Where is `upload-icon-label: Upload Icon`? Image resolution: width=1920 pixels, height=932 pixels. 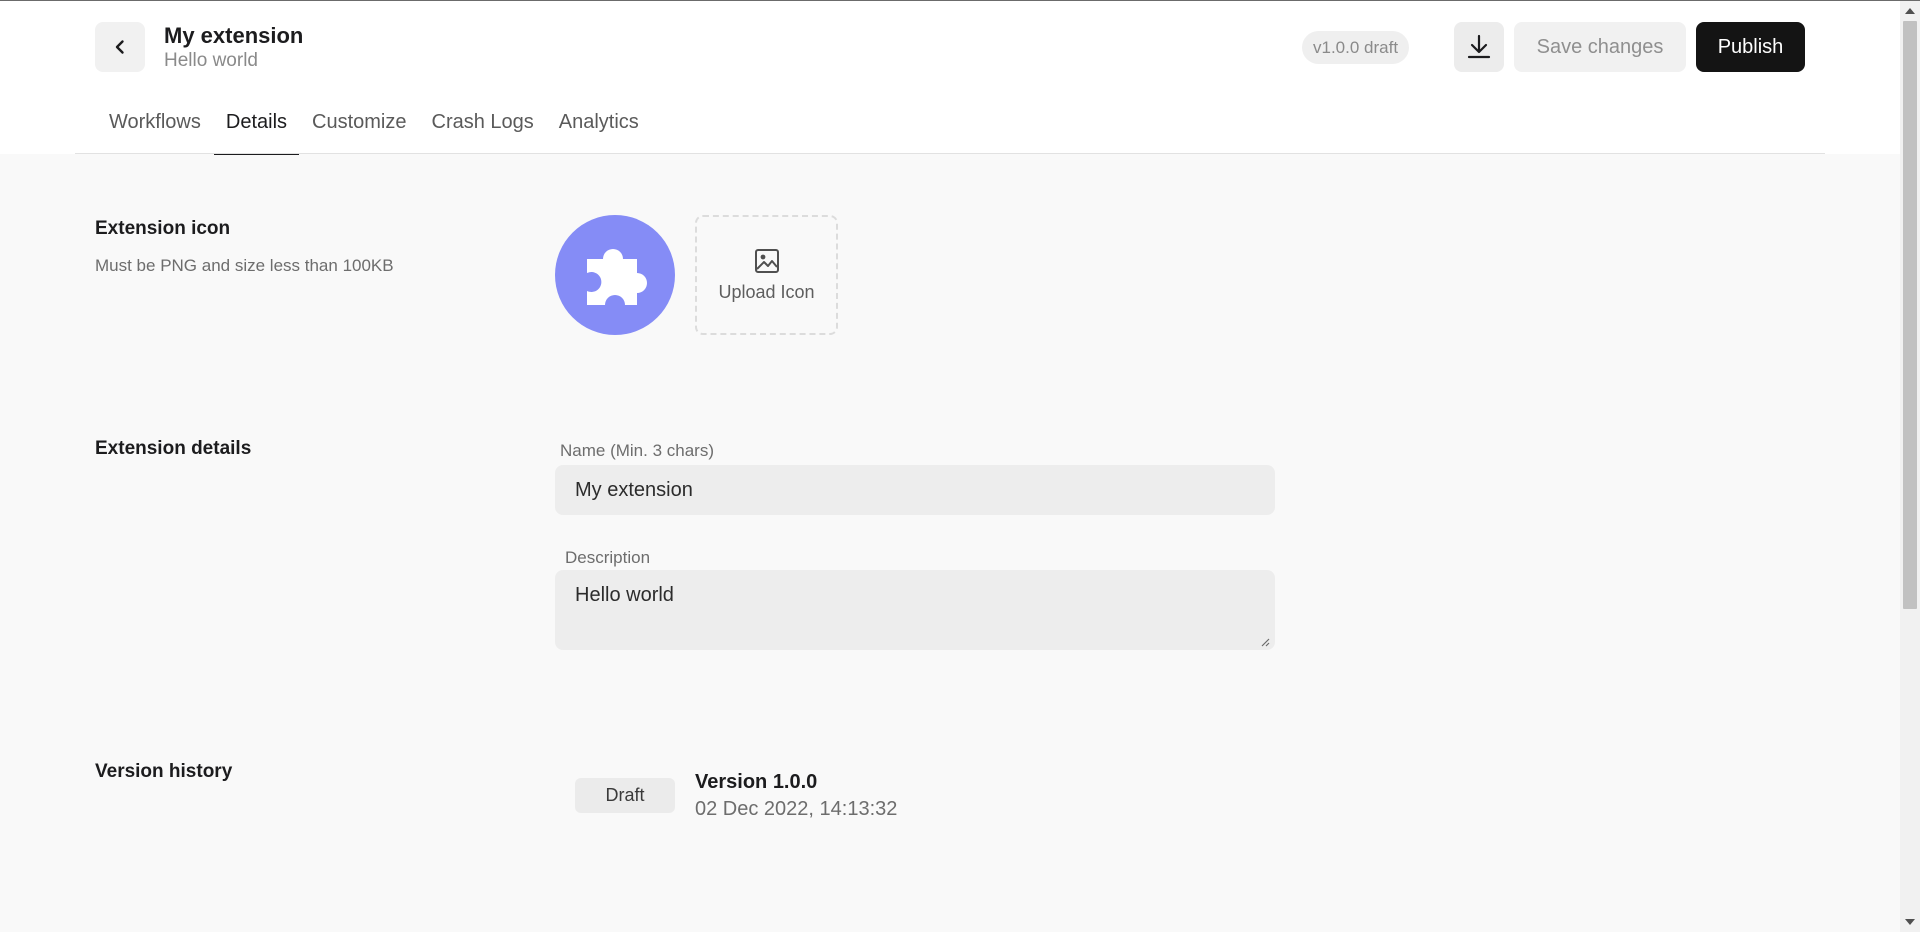 upload-icon-label: Upload Icon is located at coordinates (766, 291).